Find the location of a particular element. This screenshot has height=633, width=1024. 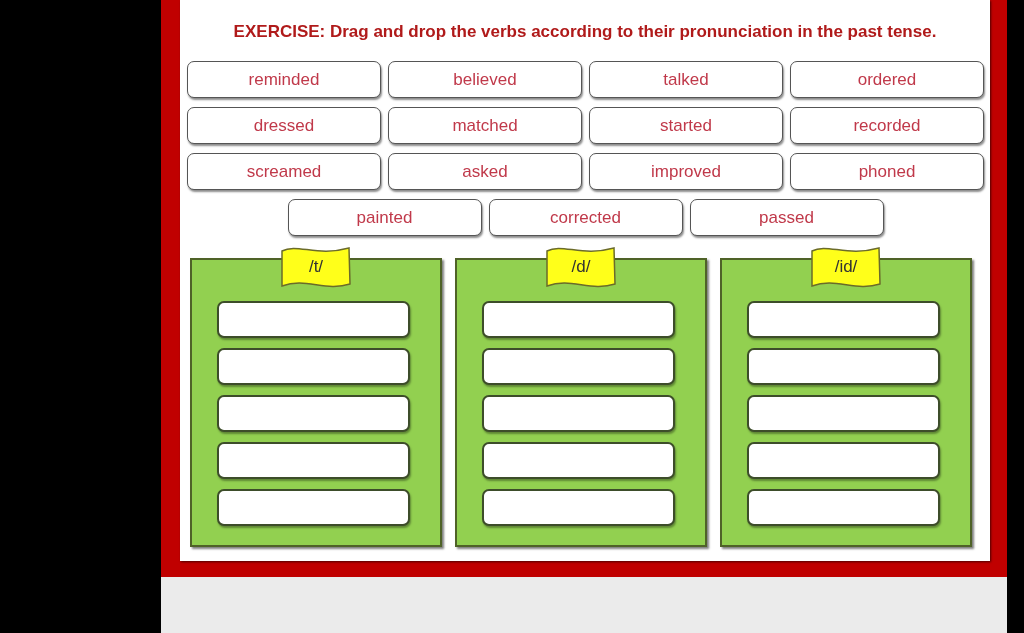

word-tile: phoned is located at coordinates (887, 171).